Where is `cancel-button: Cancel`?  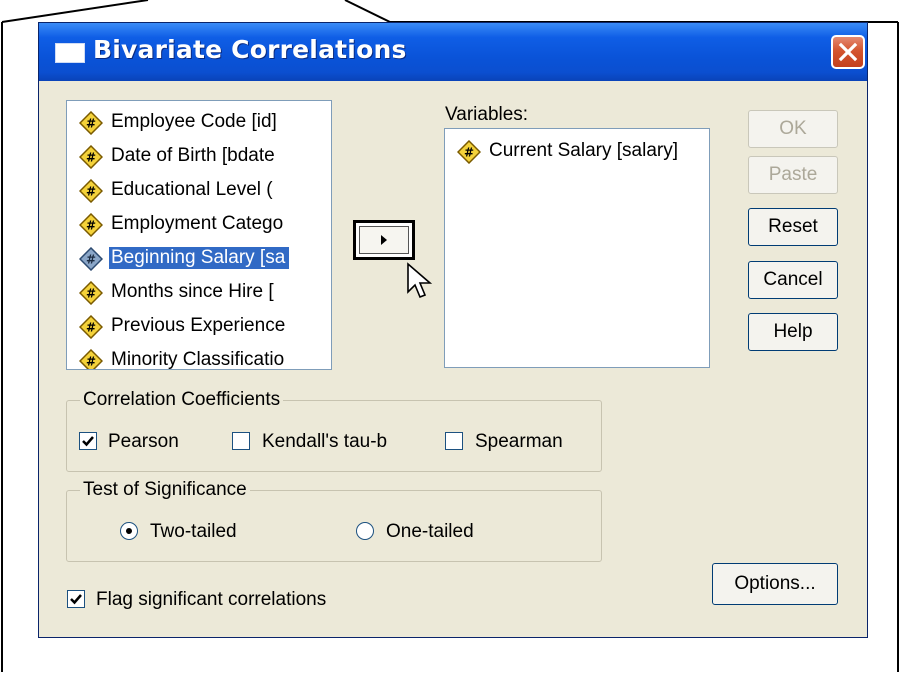
cancel-button: Cancel is located at coordinates (793, 280).